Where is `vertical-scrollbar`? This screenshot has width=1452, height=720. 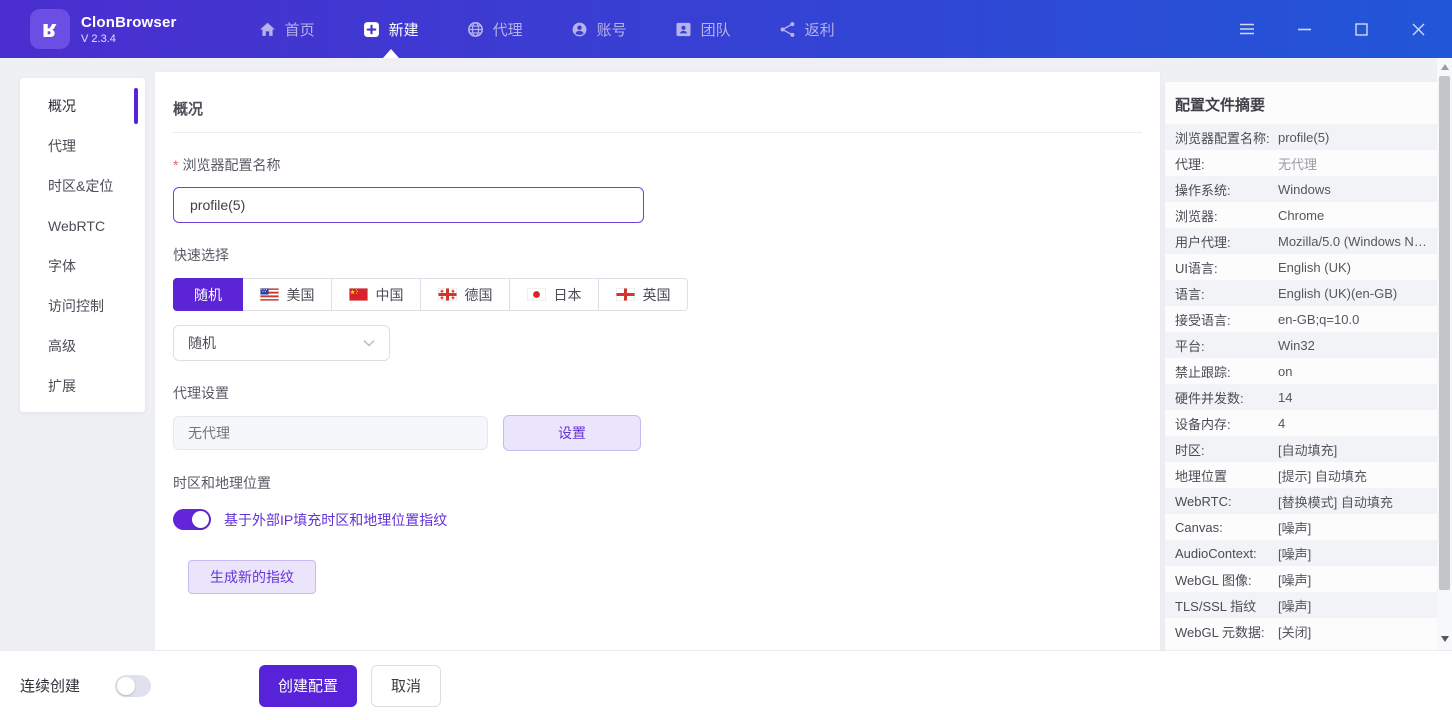 vertical-scrollbar is located at coordinates (1444, 354).